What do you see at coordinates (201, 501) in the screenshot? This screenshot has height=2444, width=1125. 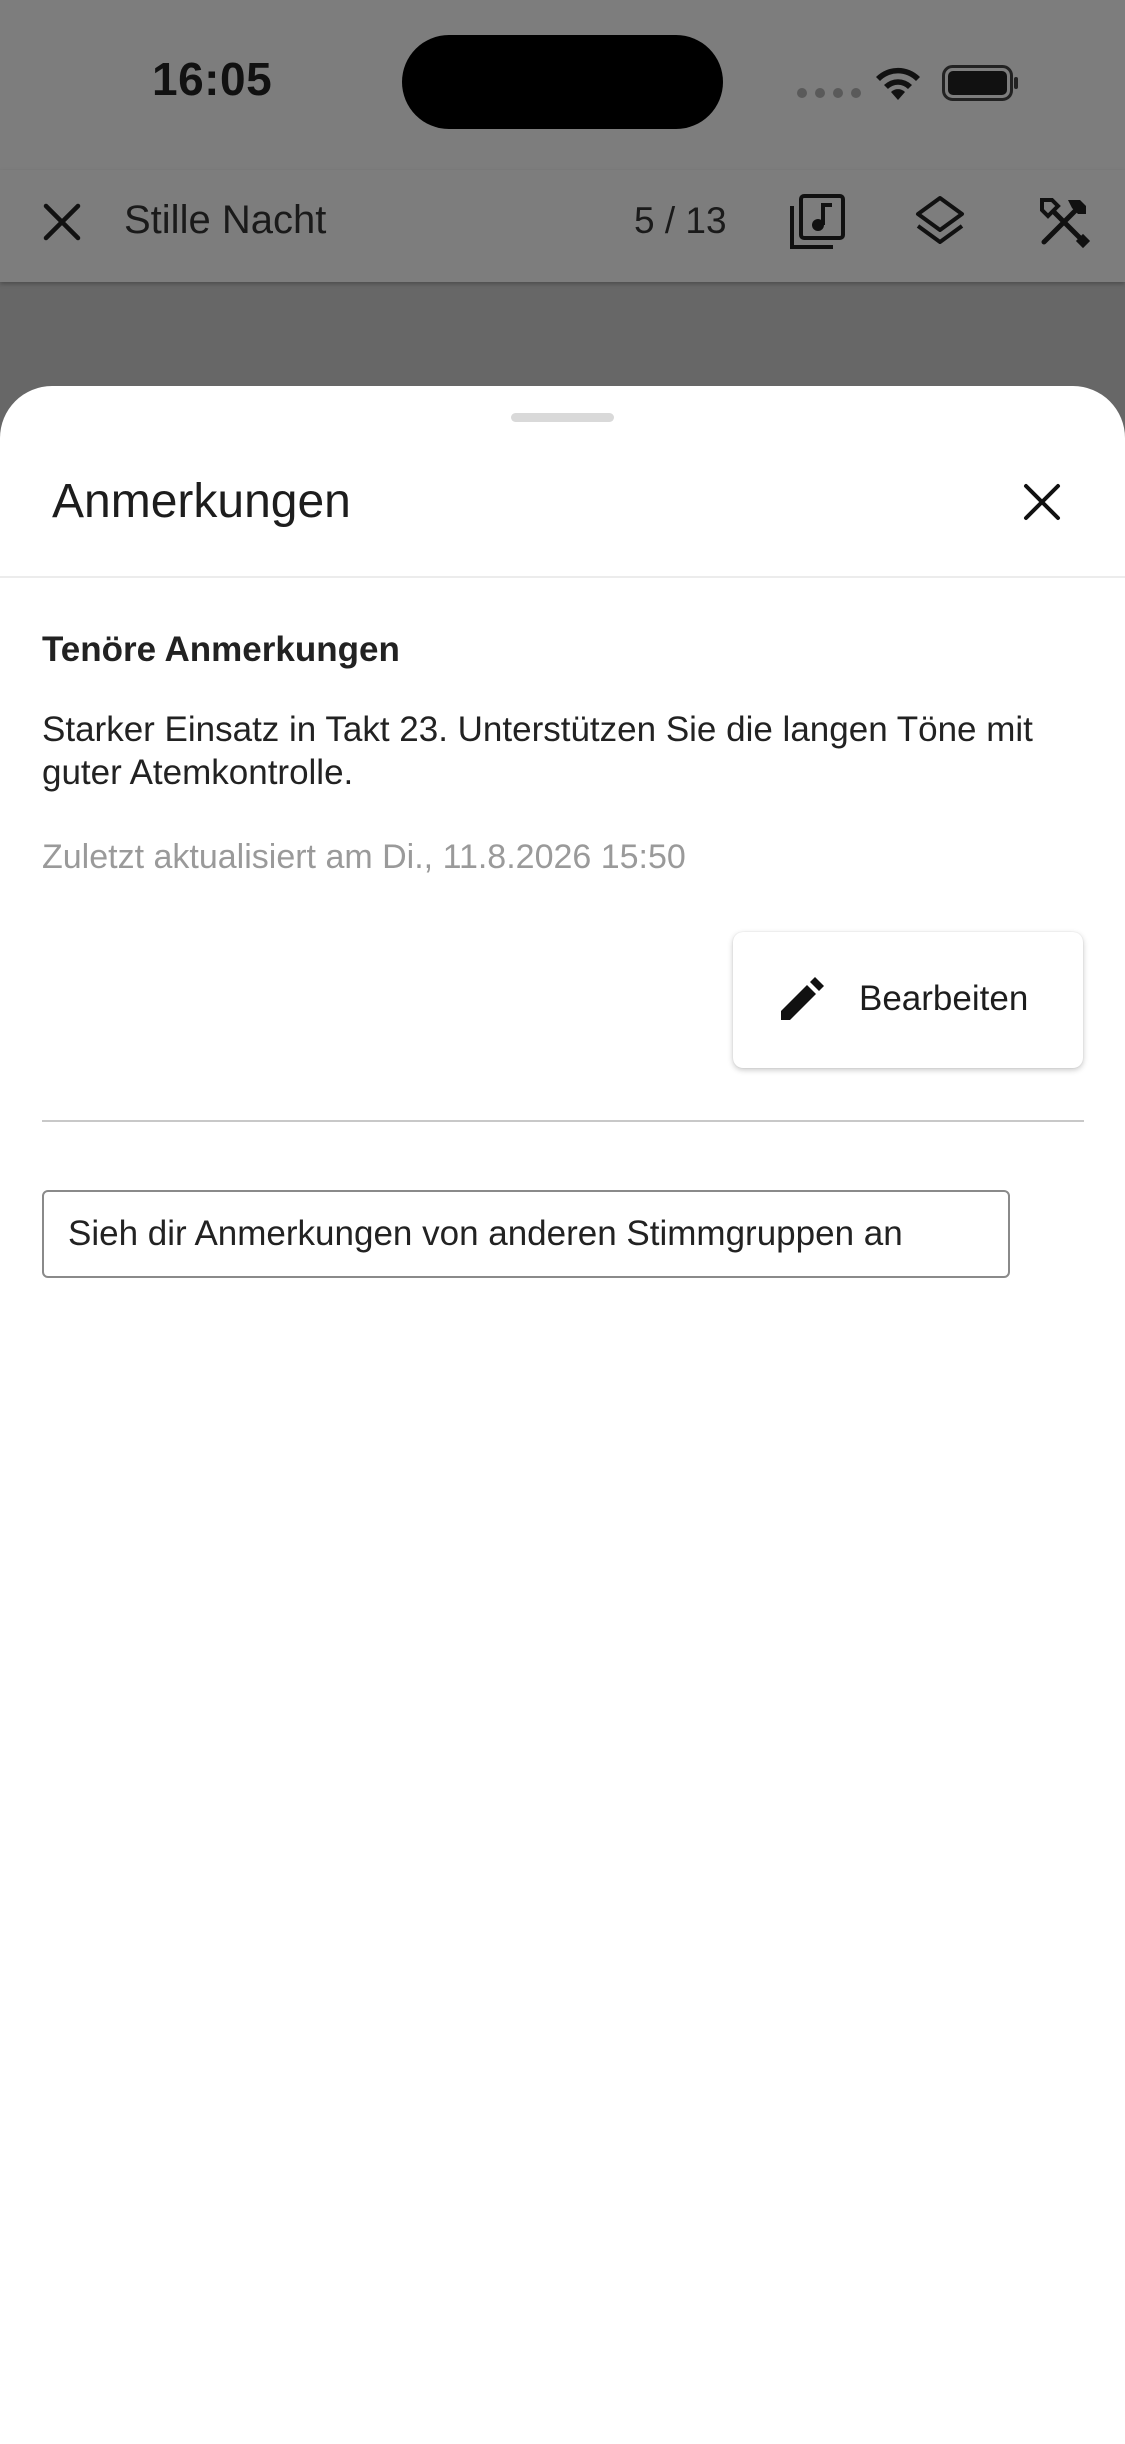 I see `sheet-title: Anmerkungen` at bounding box center [201, 501].